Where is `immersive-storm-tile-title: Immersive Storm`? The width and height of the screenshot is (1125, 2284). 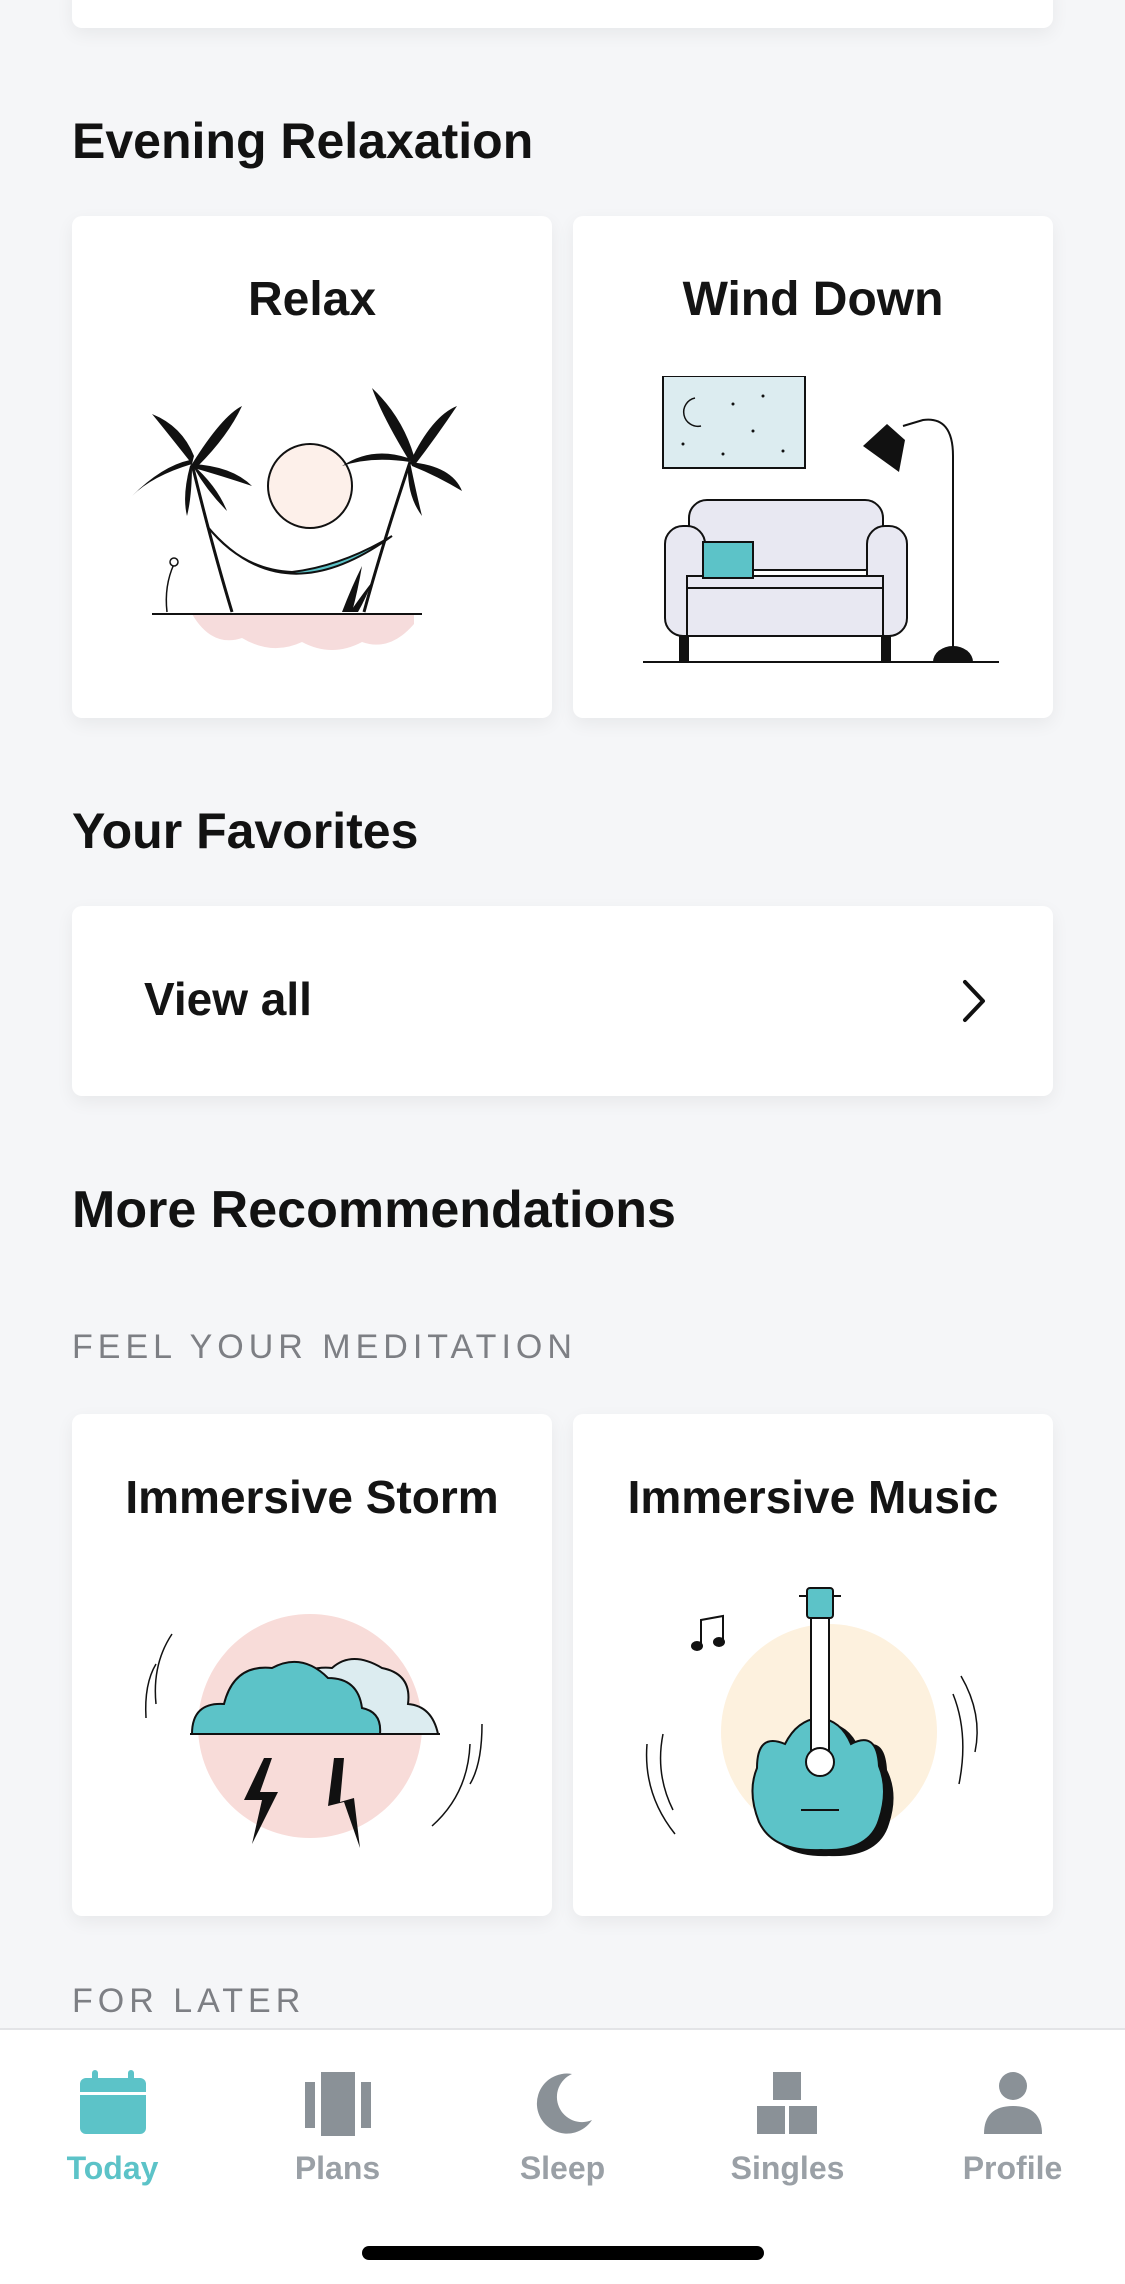 immersive-storm-tile-title: Immersive Storm is located at coordinates (312, 1497).